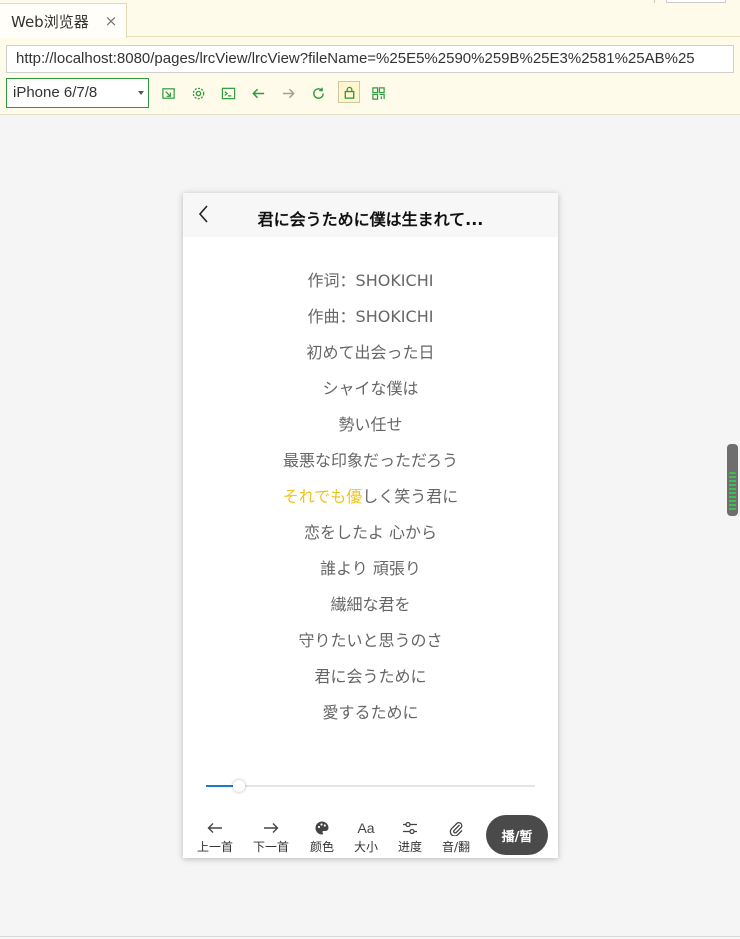  Describe the element at coordinates (366, 837) in the screenshot. I see `size-button: Aa 大小` at that location.